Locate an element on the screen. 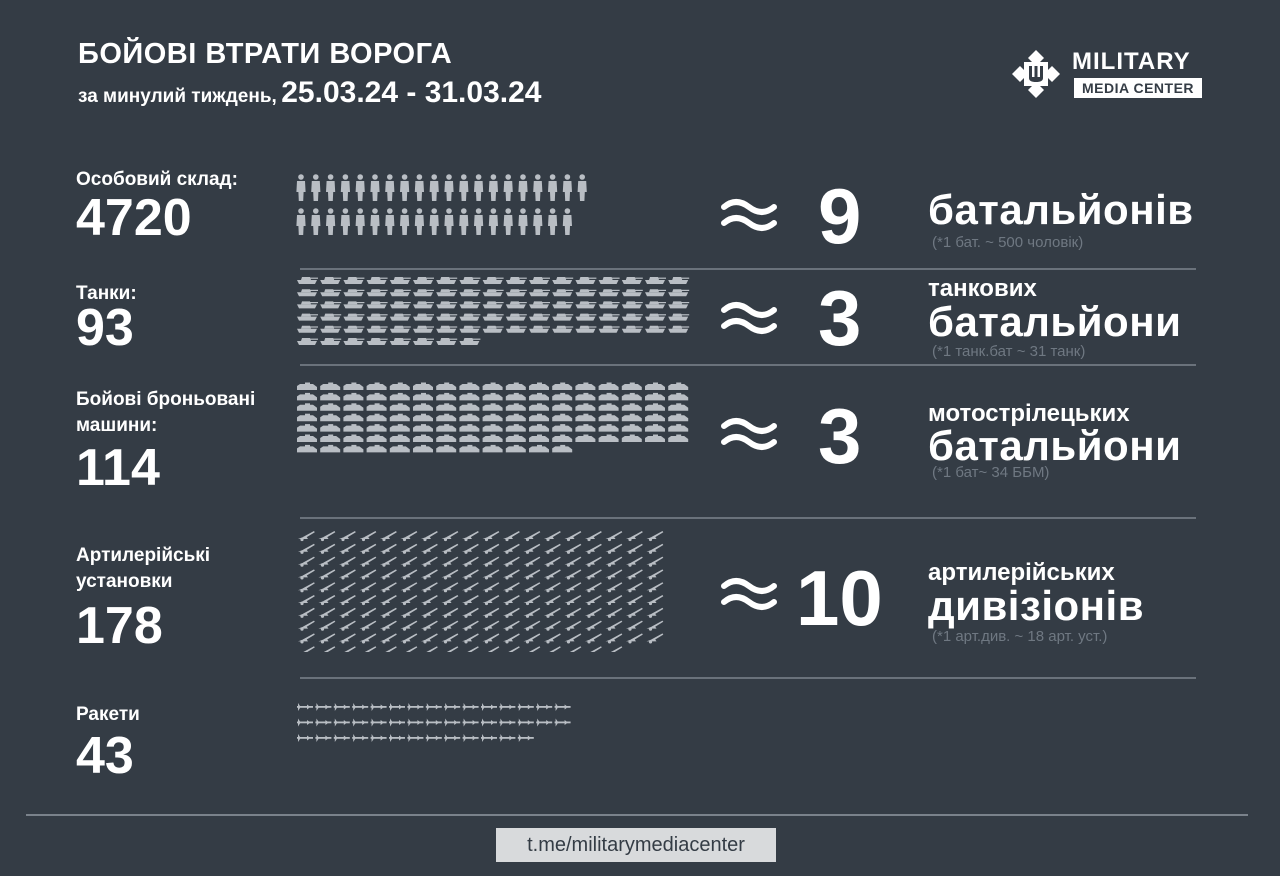 Image resolution: width=1280 pixels, height=876 pixels. missiles-icons is located at coordinates (434, 722).